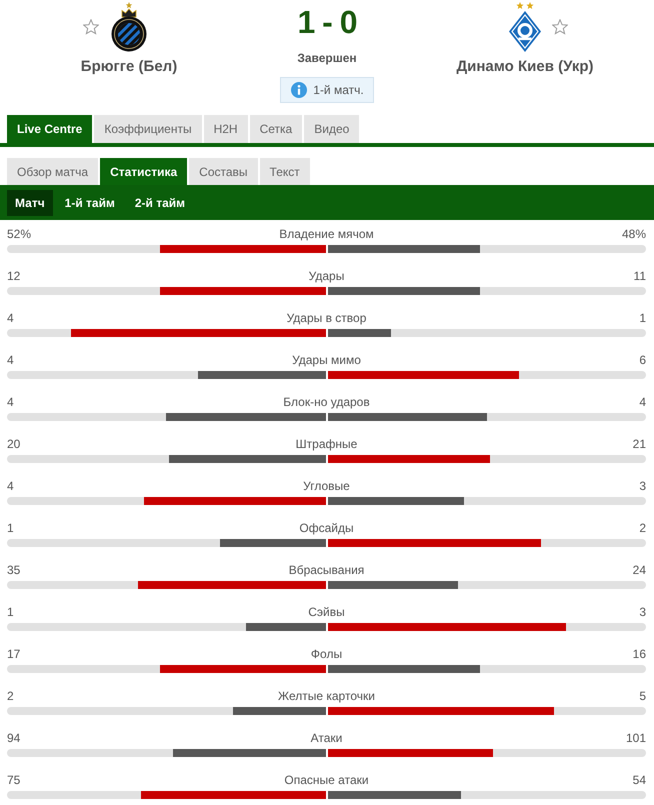 The width and height of the screenshot is (654, 805). I want to click on stat-label: Фолы, so click(326, 654).